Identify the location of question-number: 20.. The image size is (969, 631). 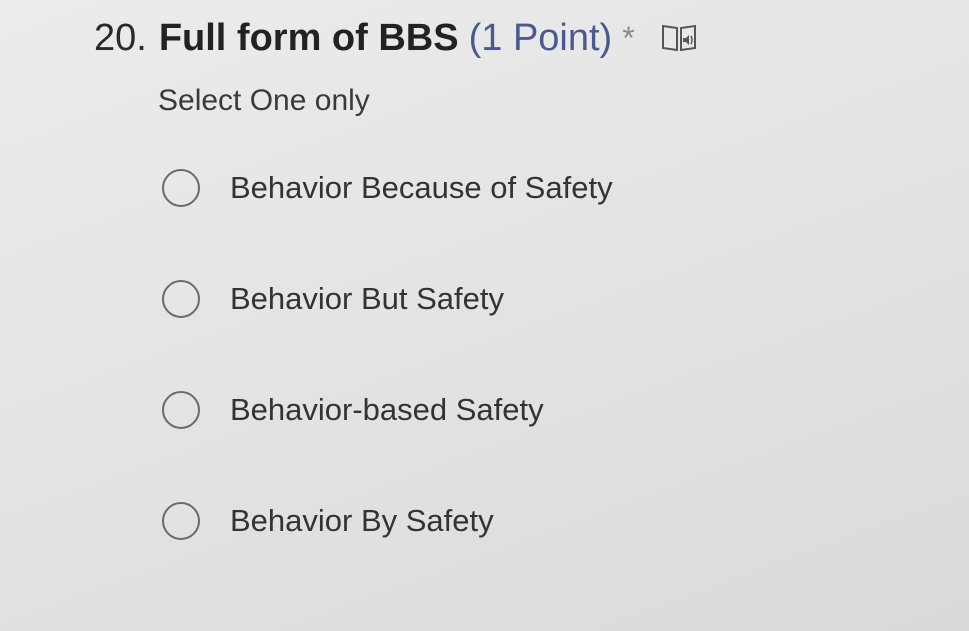
(120, 38).